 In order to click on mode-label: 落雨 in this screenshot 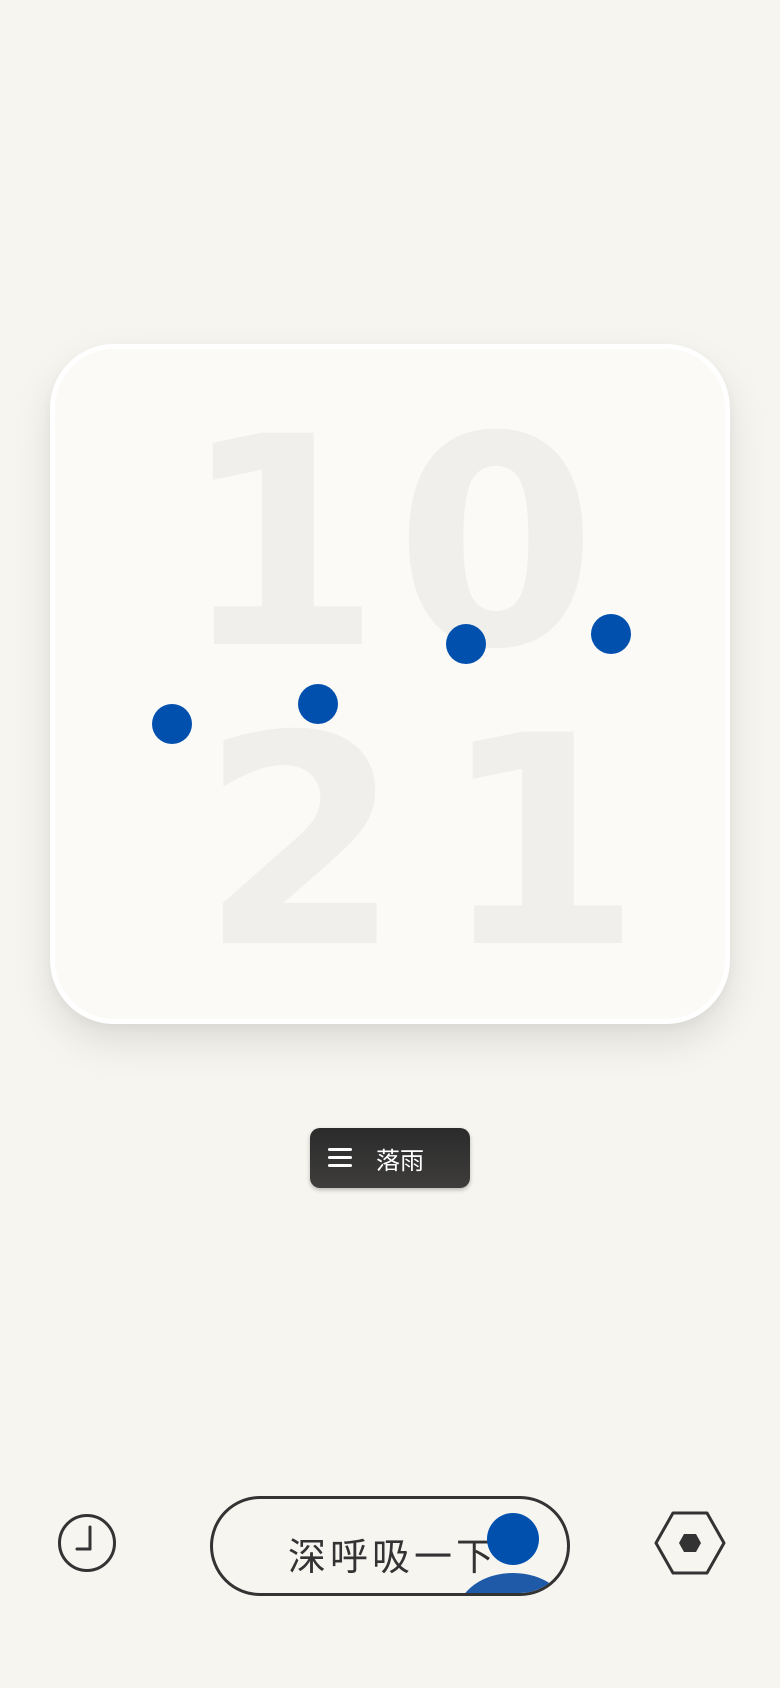, I will do `click(400, 1160)`.